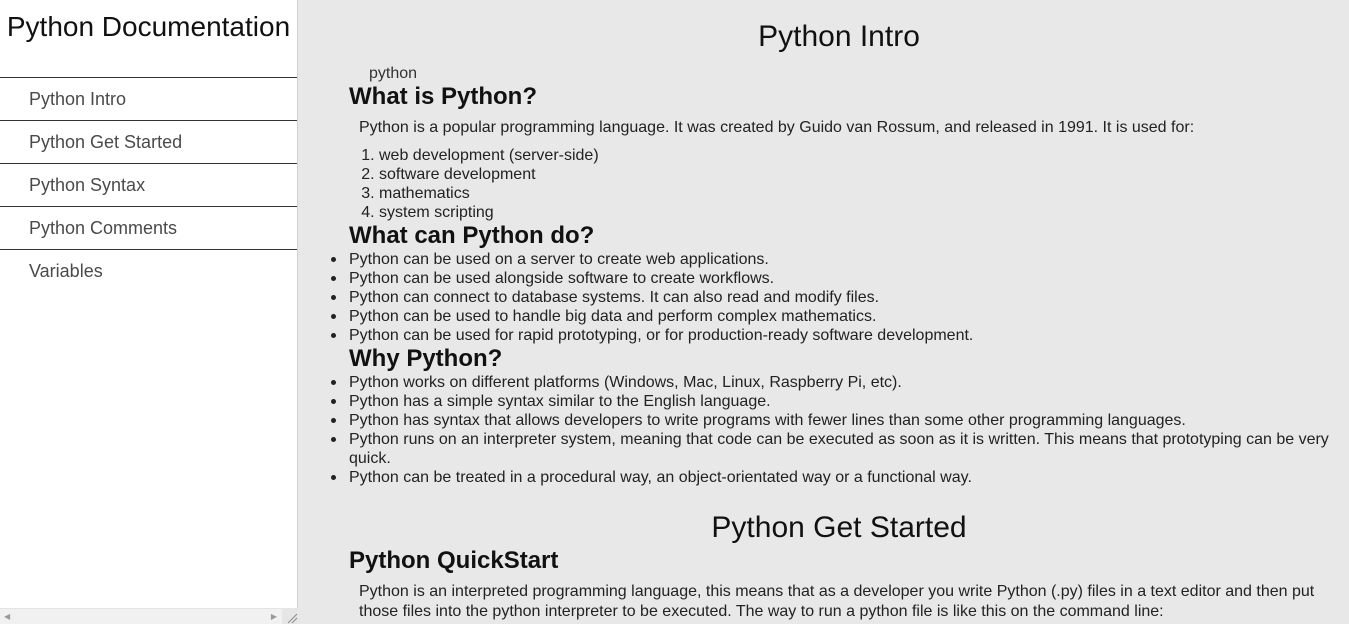 Image resolution: width=1349 pixels, height=624 pixels. What do you see at coordinates (839, 36) in the screenshot?
I see `section-header-python-intro: Python Intro` at bounding box center [839, 36].